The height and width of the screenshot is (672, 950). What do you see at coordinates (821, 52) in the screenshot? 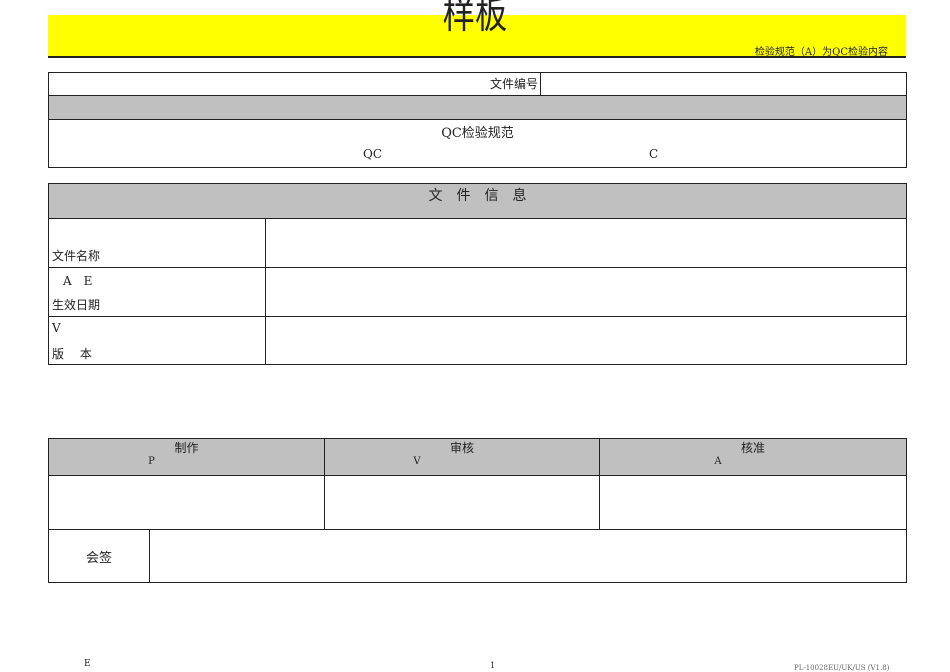
I see `header-note: 检验规范（A）为QC检验内容` at bounding box center [821, 52].